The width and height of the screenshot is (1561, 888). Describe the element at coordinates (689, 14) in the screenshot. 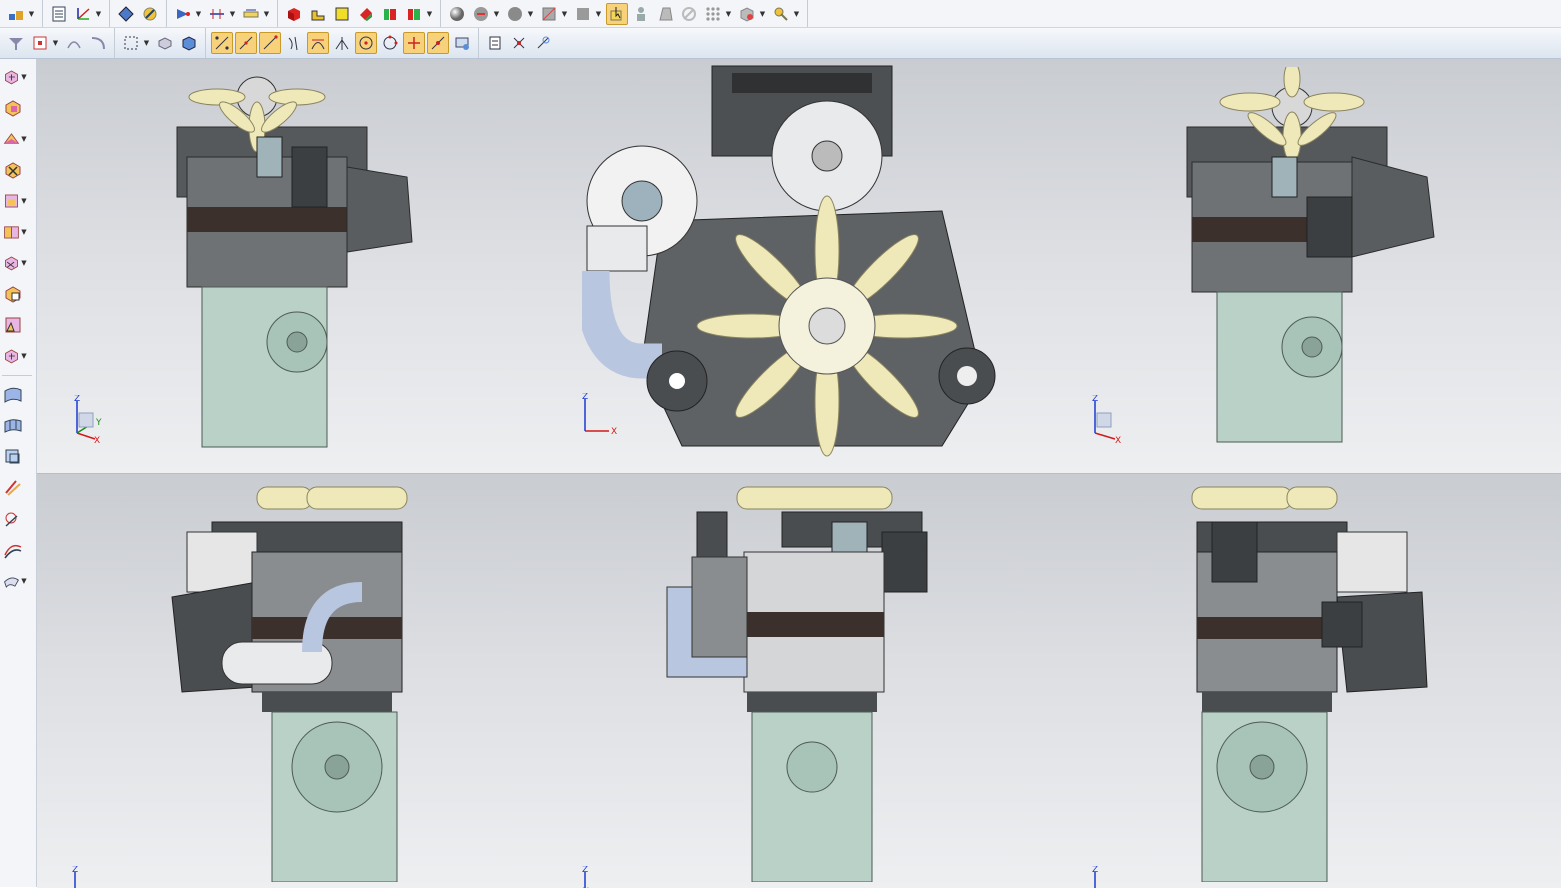

I see `no-entry-icon` at that location.